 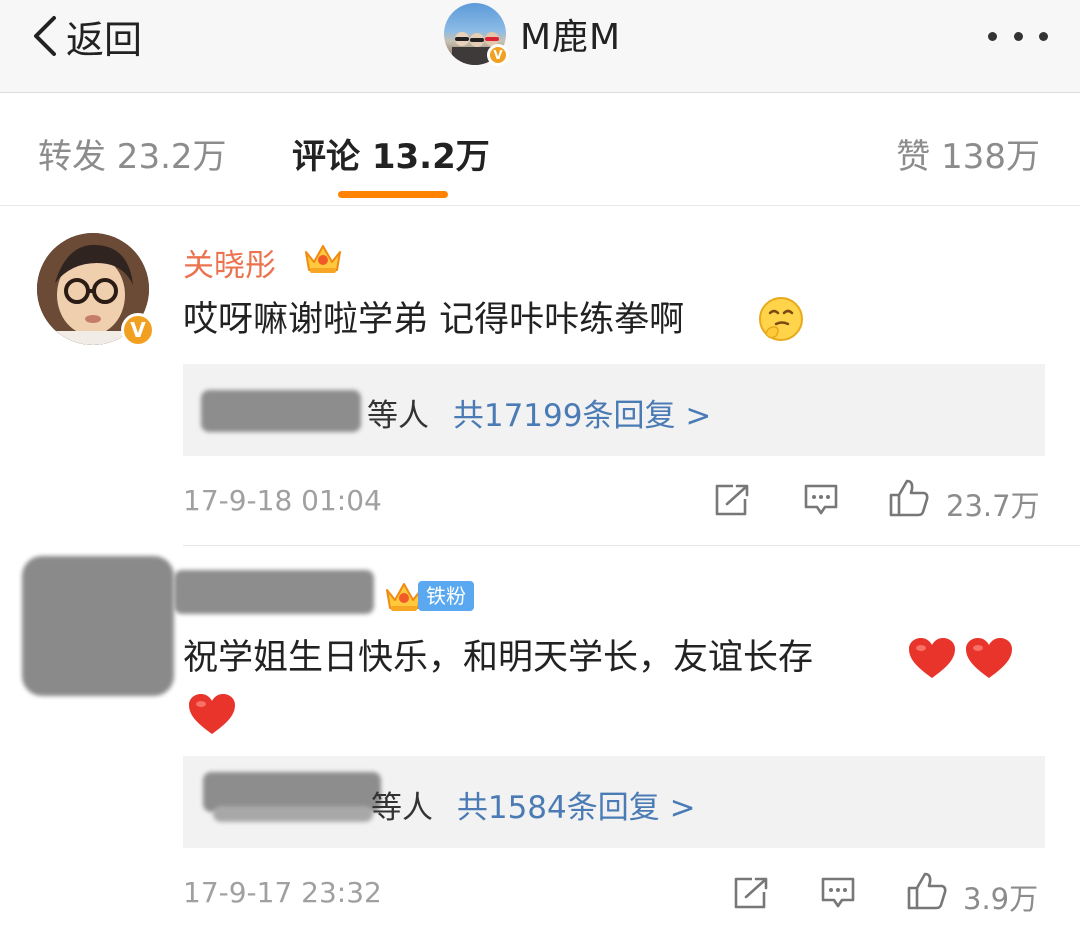 I want to click on comment-timestamp: 17-9-18 01:04, so click(x=282, y=500).